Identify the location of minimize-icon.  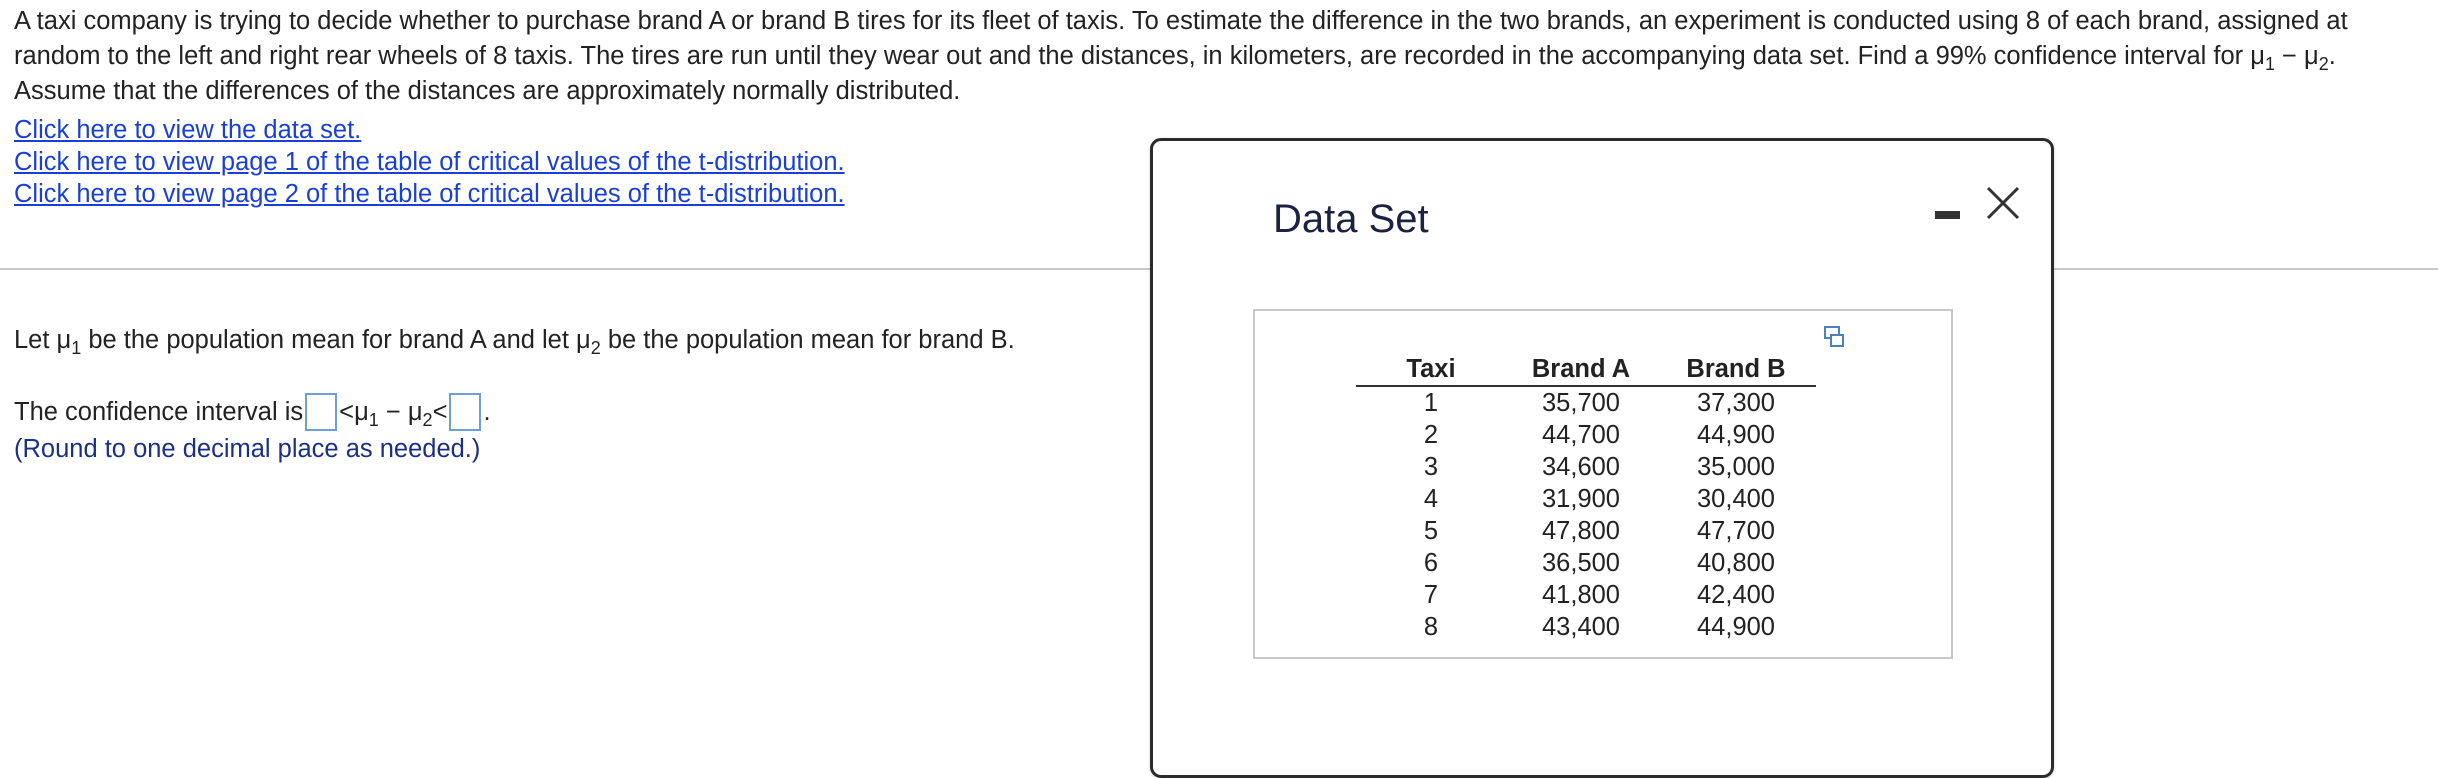
(1949, 213).